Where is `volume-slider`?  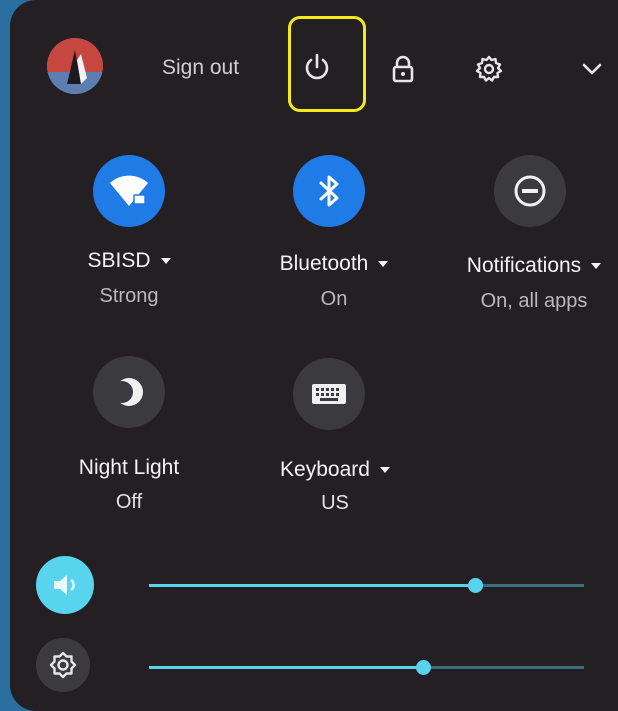
volume-slider is located at coordinates (366, 585).